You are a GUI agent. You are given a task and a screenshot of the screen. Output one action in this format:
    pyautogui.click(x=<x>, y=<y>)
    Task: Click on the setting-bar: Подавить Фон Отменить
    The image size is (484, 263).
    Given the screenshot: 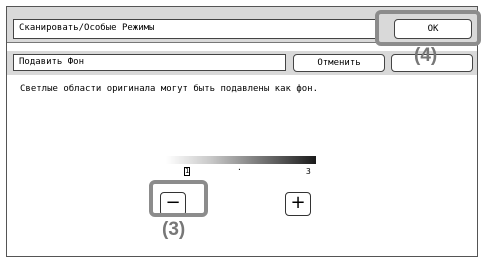 What is the action you would take?
    pyautogui.click(x=242, y=63)
    